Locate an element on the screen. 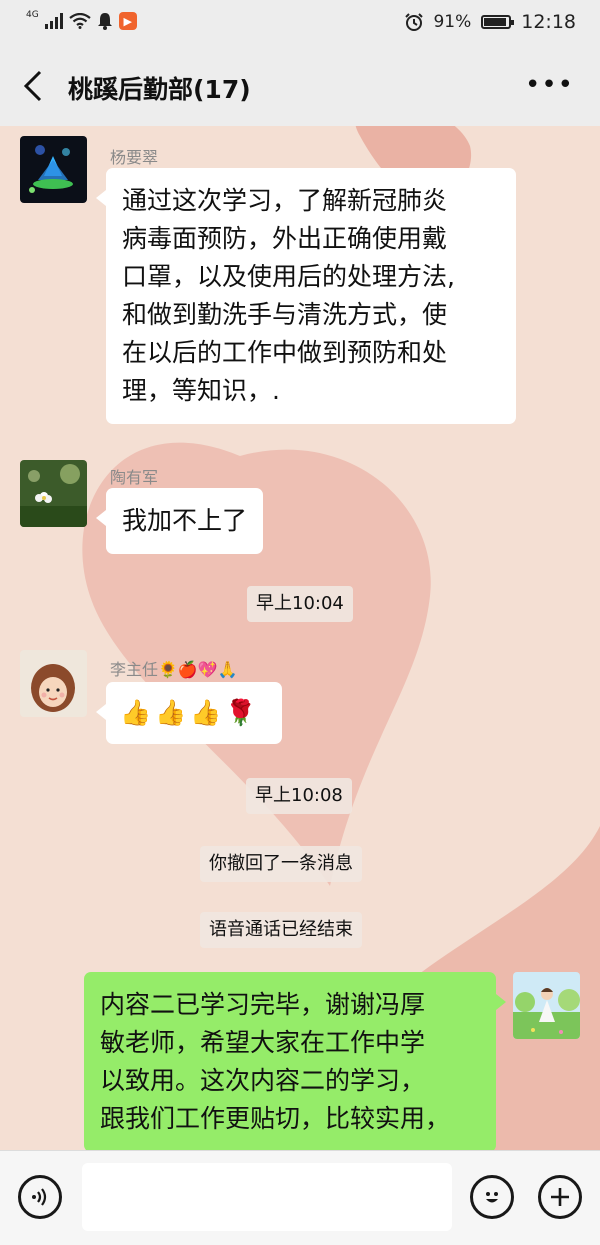 This screenshot has width=600, height=1245. status-left: 4G ▶ is located at coordinates (81, 20).